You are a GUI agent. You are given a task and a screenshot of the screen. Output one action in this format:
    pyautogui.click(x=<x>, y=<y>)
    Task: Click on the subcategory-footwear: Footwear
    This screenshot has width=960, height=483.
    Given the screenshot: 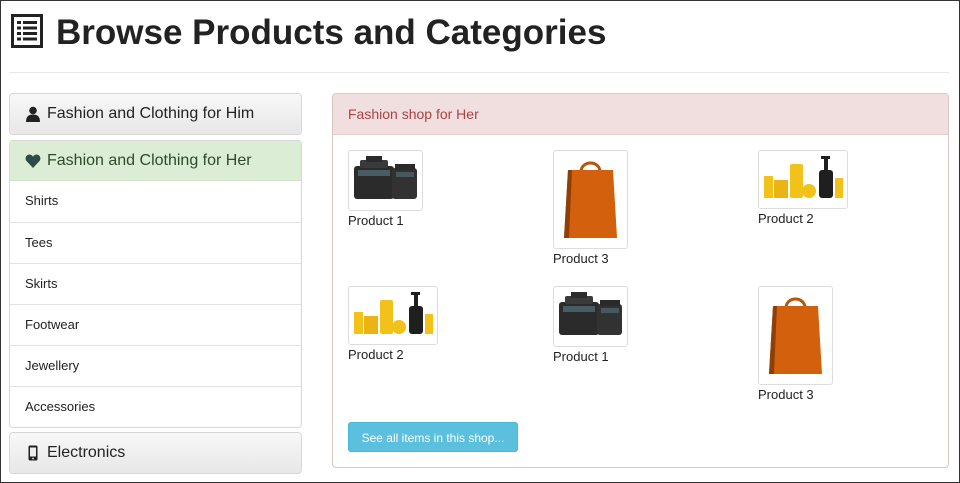 What is the action you would take?
    pyautogui.click(x=155, y=324)
    